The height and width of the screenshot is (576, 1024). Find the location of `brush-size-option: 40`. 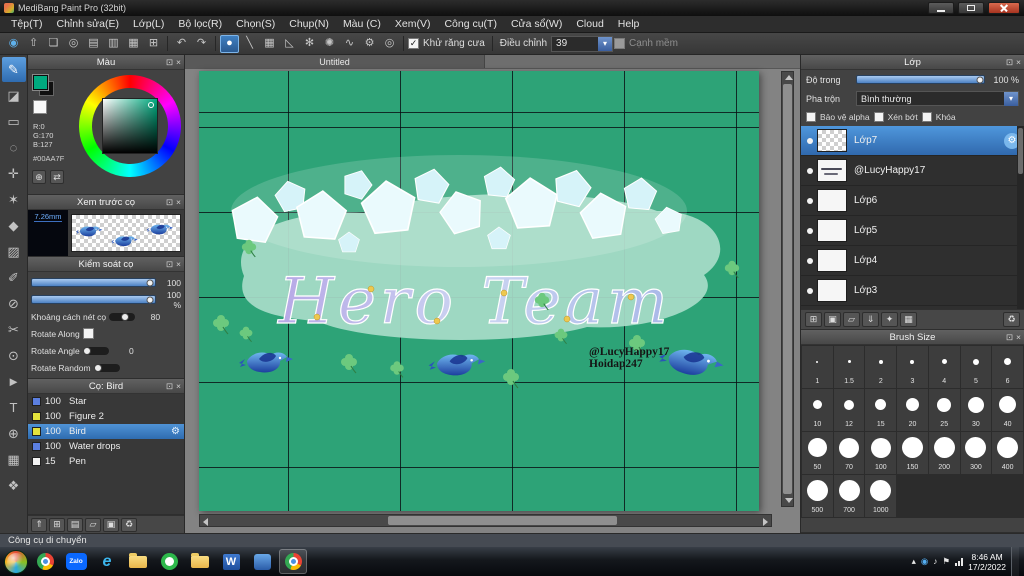

brush-size-option: 40 is located at coordinates (1007, 410).